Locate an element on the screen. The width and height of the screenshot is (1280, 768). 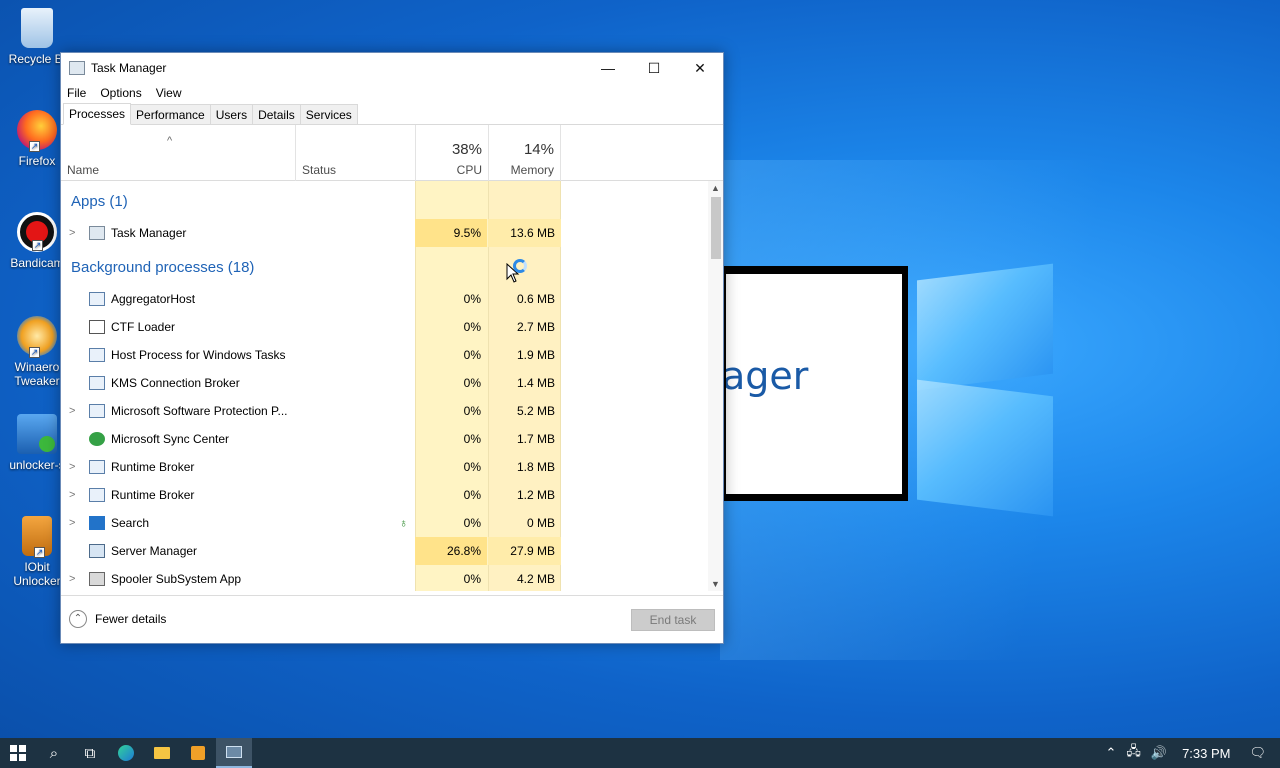
busy-spinner-icon is located at coordinates (520, 266).